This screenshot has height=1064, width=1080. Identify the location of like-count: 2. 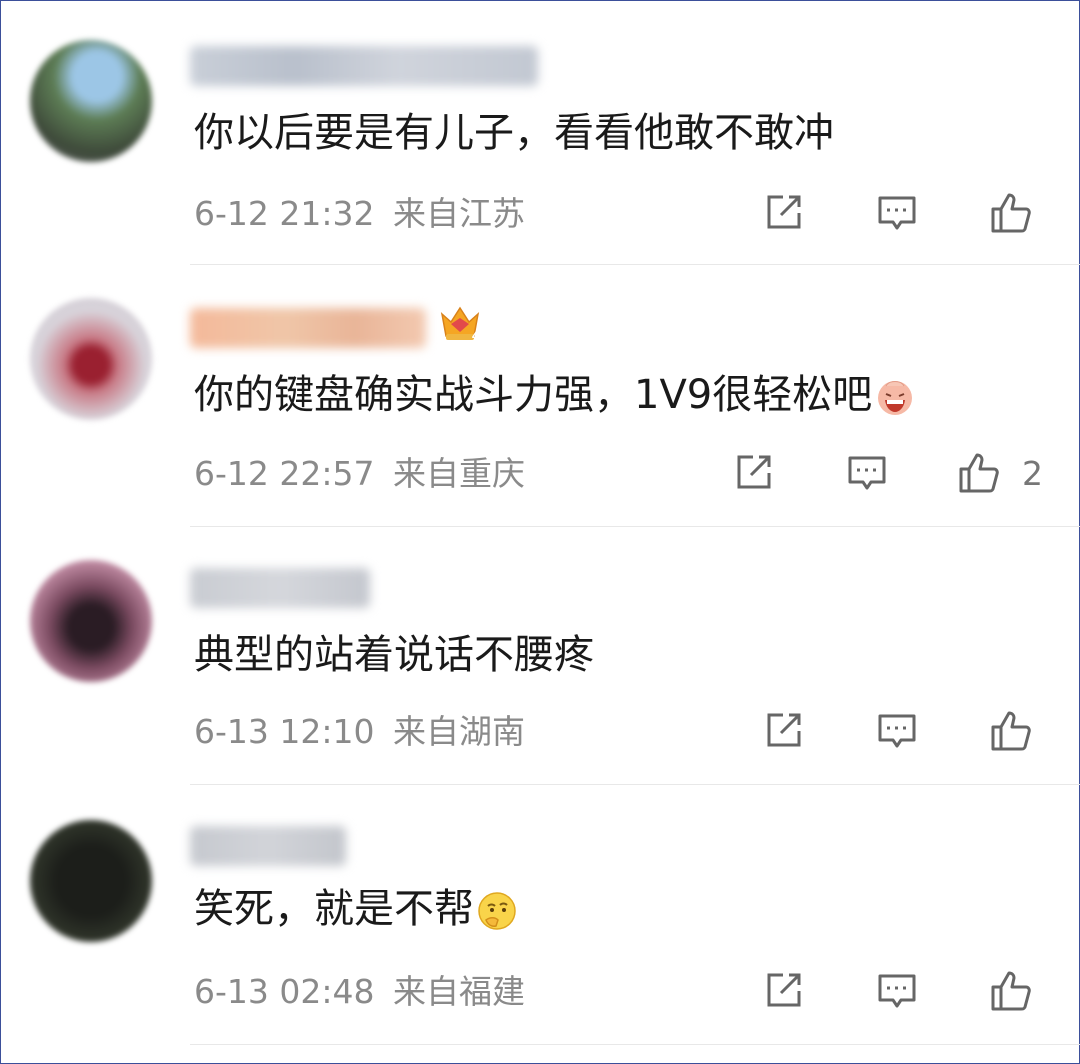
(1032, 473).